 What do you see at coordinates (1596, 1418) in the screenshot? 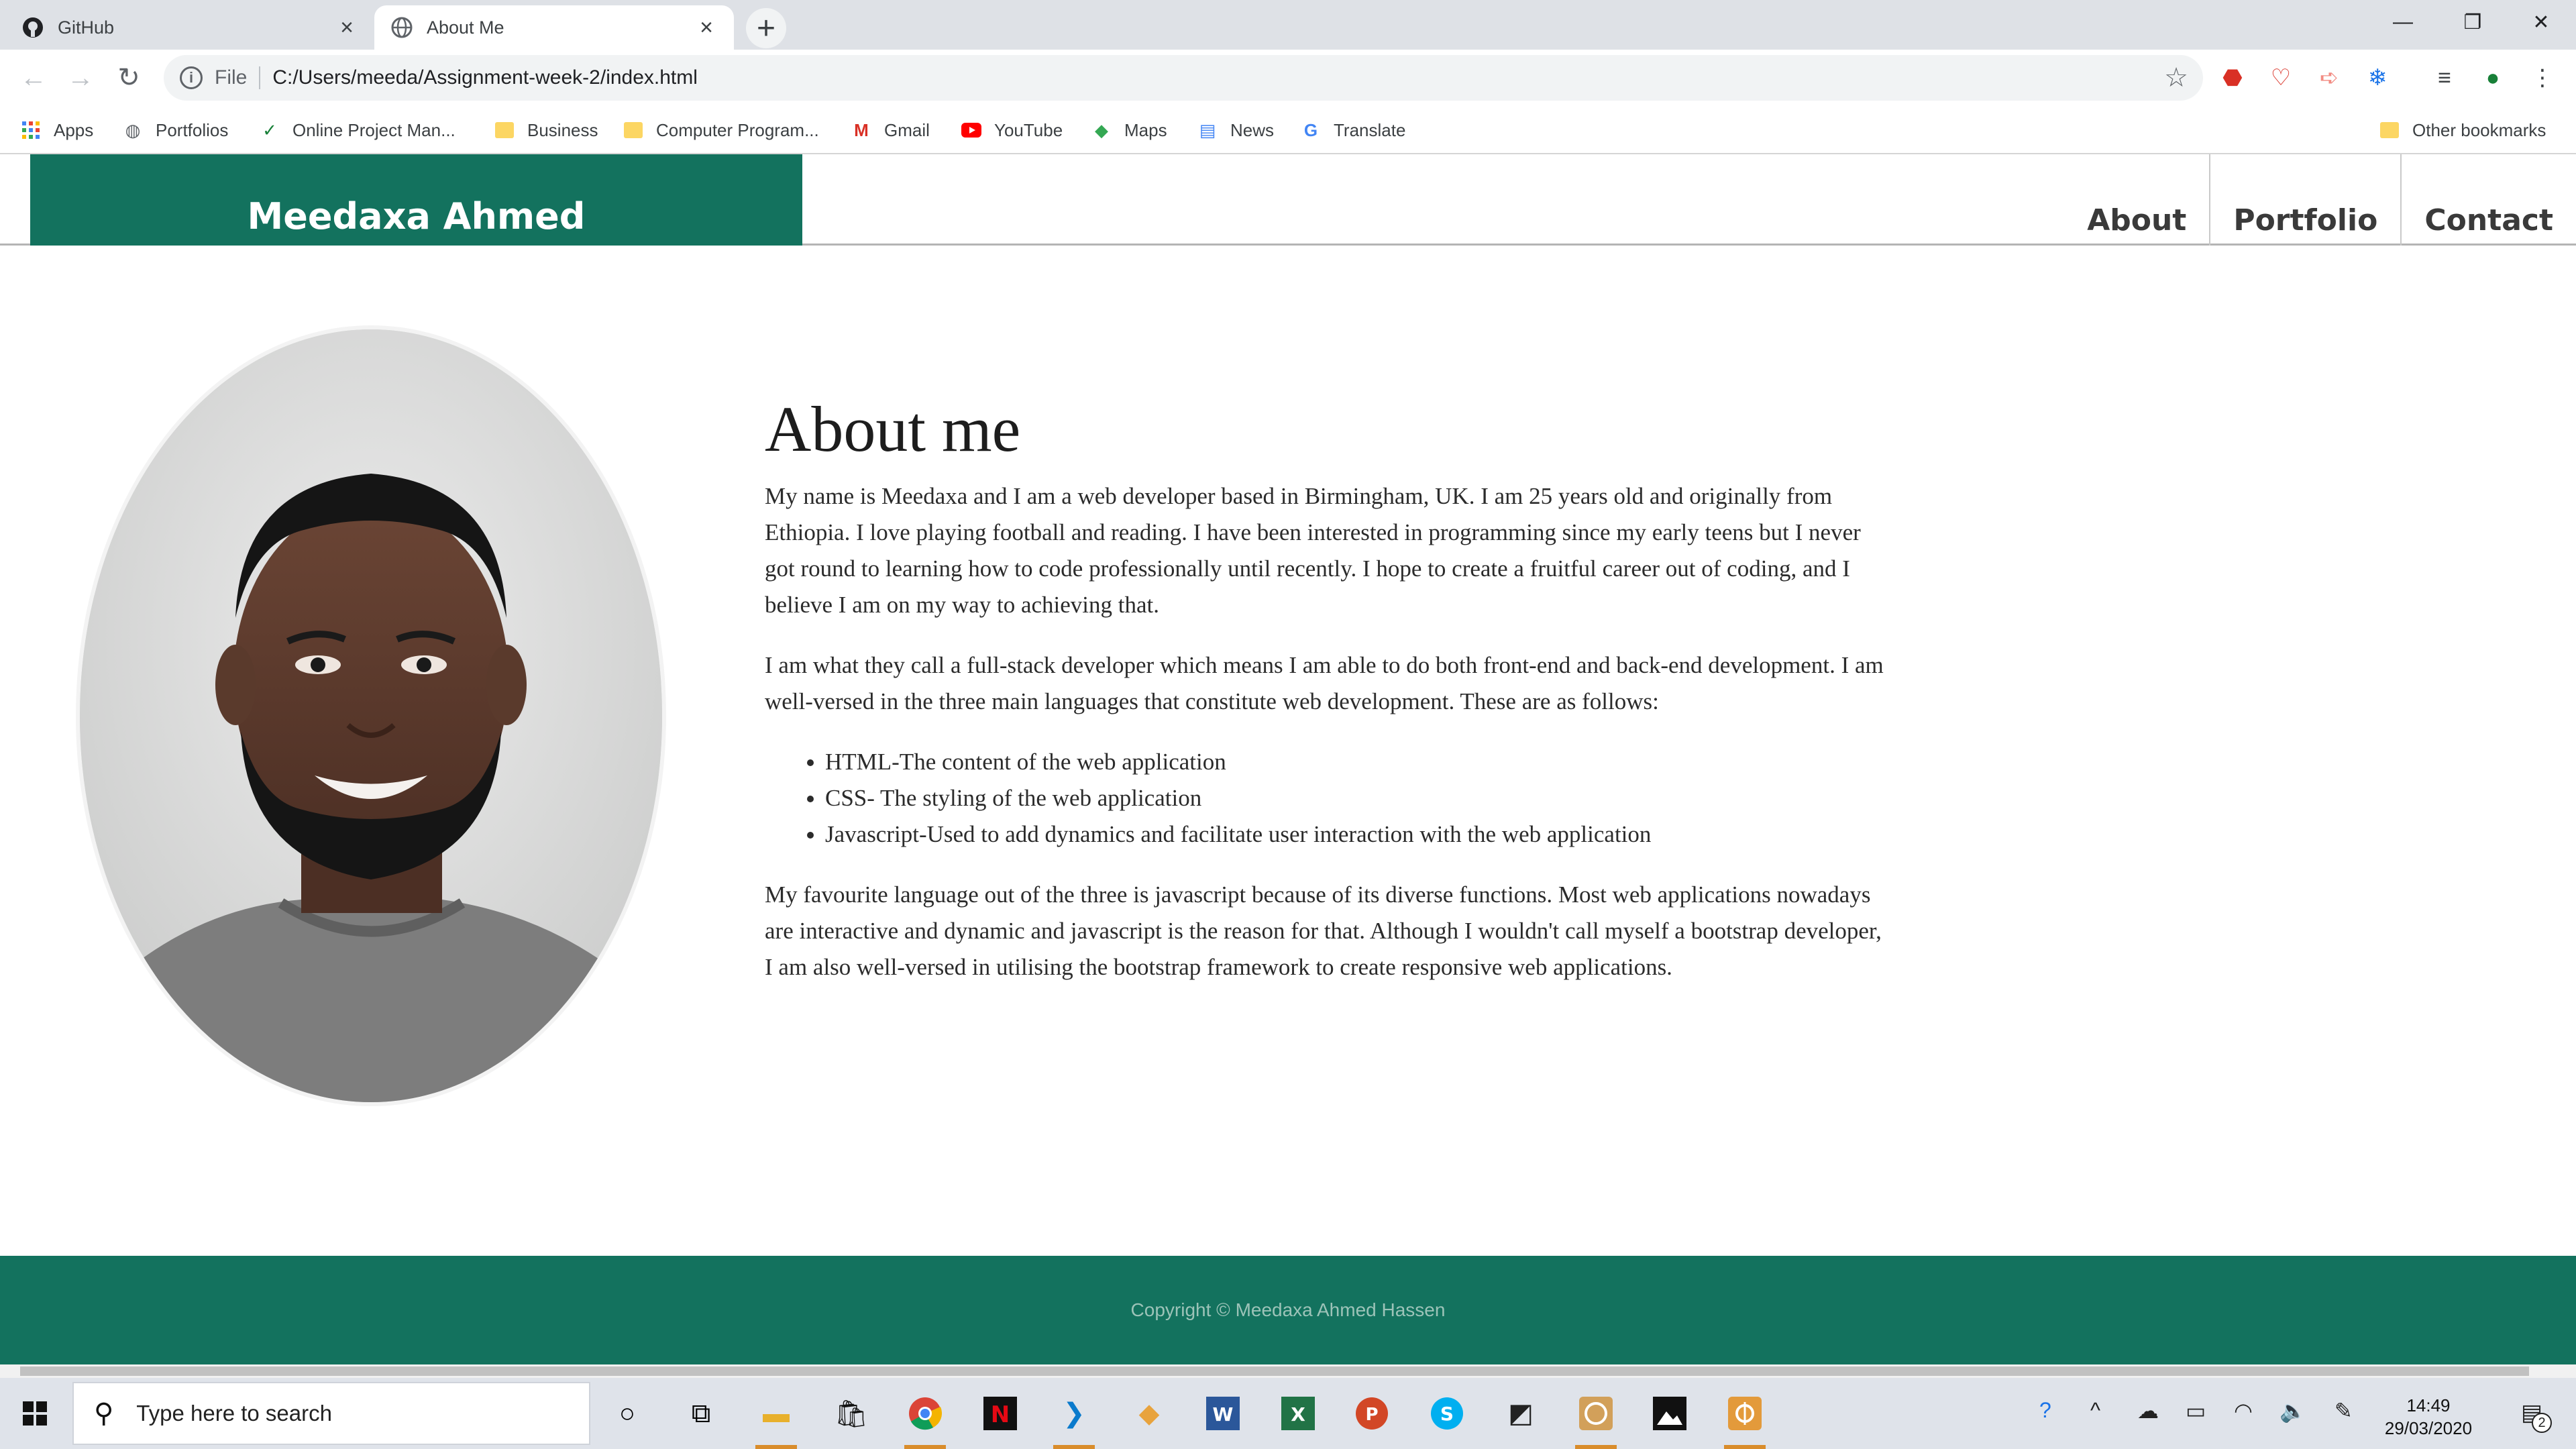
I see `whatsapp-icon` at bounding box center [1596, 1418].